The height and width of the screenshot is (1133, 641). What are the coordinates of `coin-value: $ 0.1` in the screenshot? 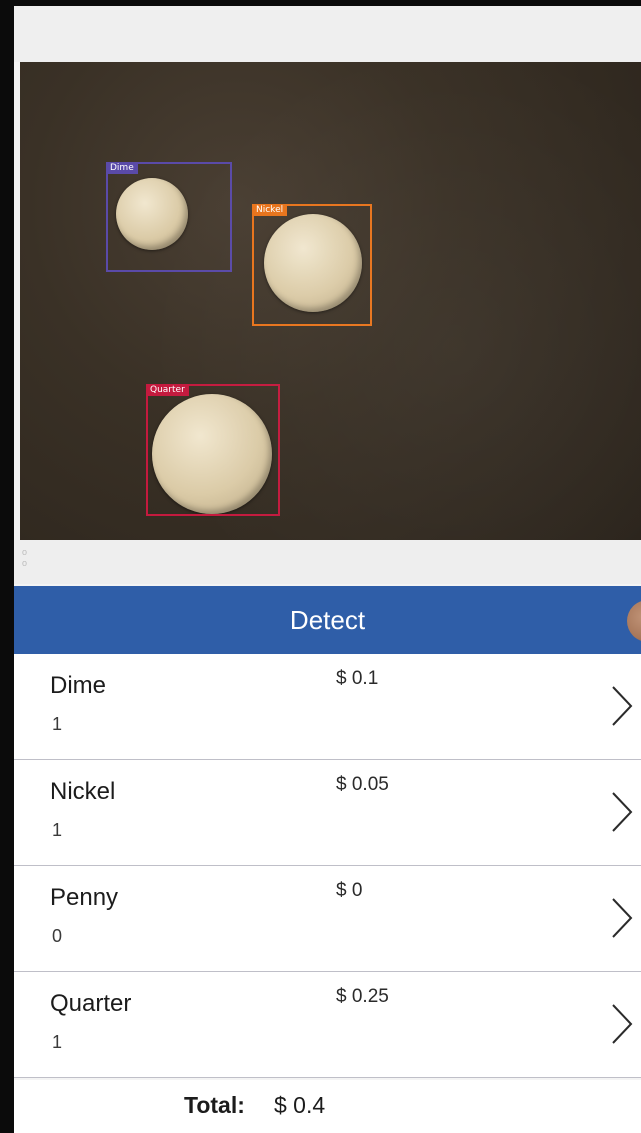 It's located at (357, 678).